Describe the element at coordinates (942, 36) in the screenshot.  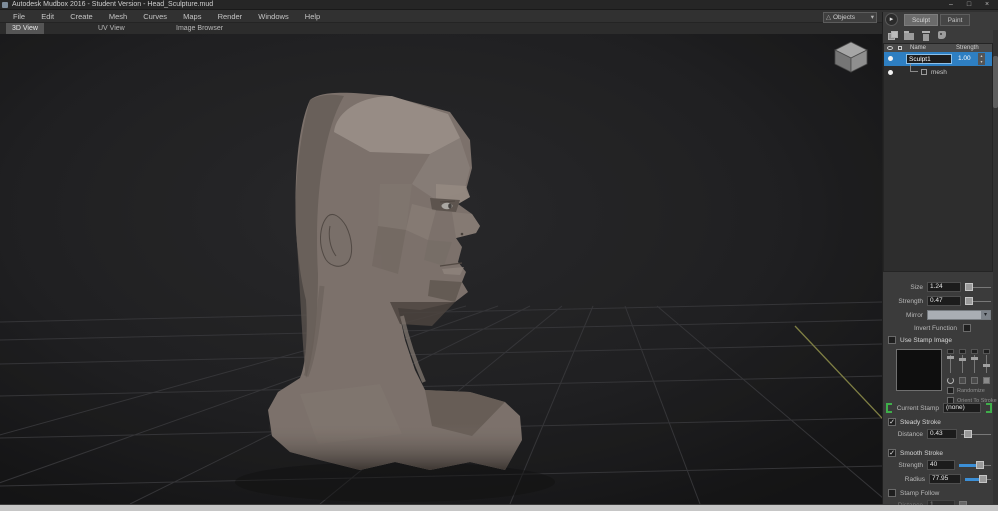
I see `stamp-tag-icon` at that location.